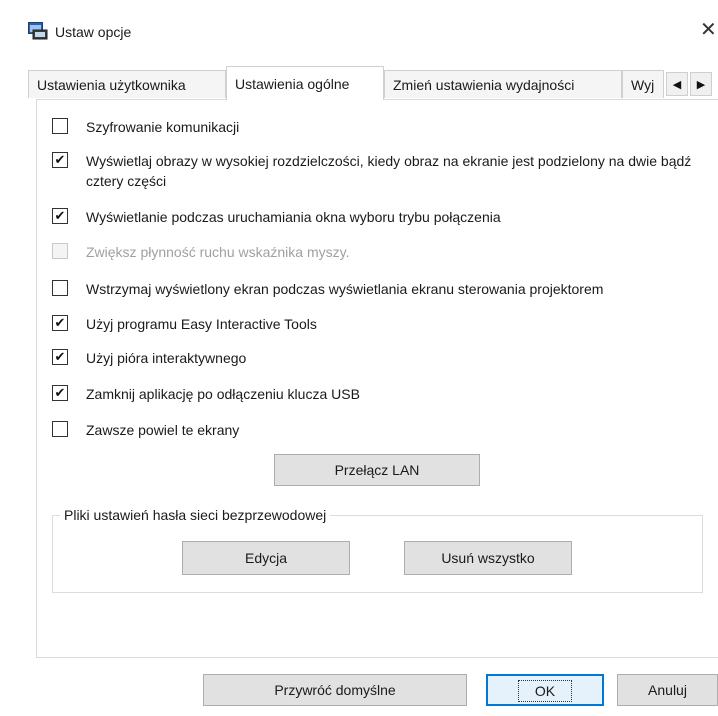 The width and height of the screenshot is (718, 716). Describe the element at coordinates (266, 558) in the screenshot. I see `edit-button: Edycja` at that location.